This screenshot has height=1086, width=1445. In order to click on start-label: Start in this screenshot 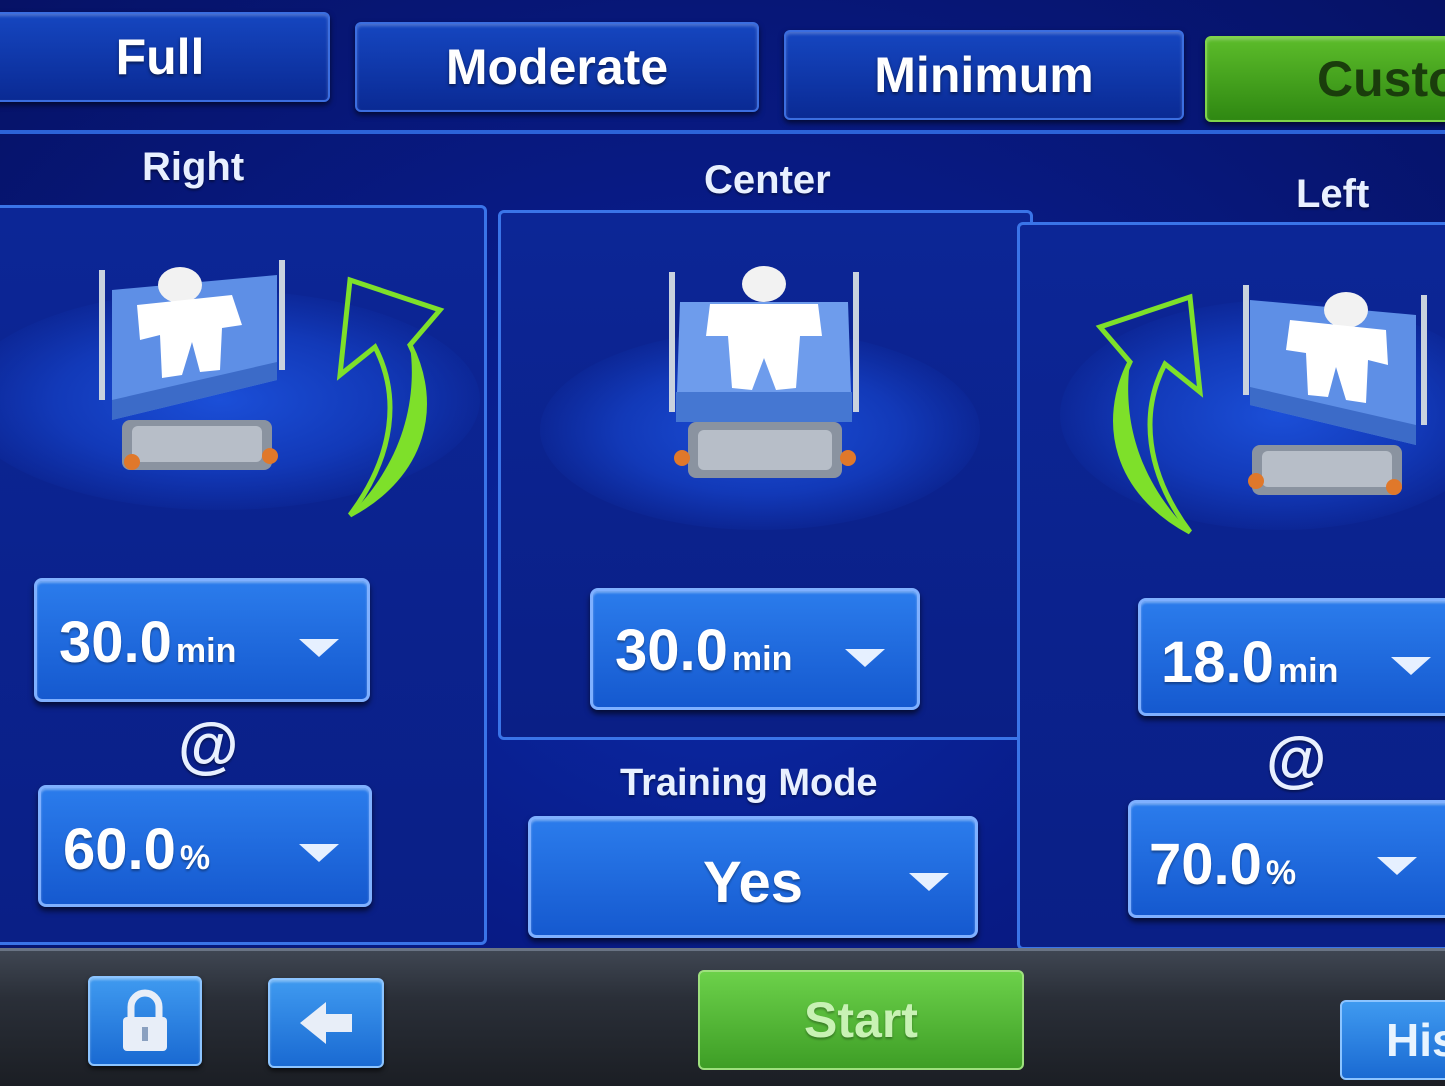, I will do `click(861, 1020)`.